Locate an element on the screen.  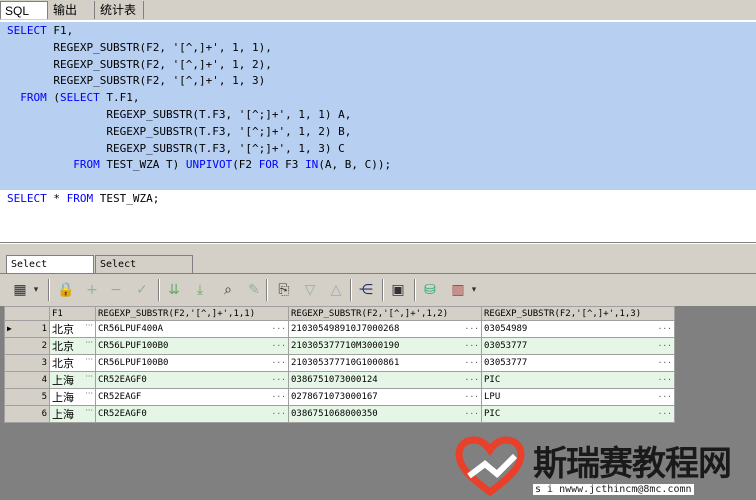
row-number: 3 is located at coordinates (27, 363).